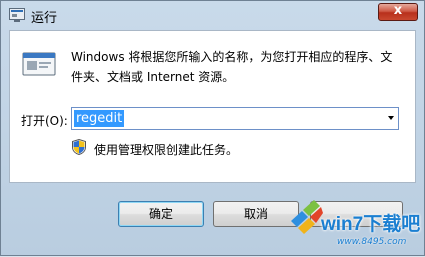 The height and width of the screenshot is (257, 425). I want to click on open-label: 打开(O):, so click(44, 121).